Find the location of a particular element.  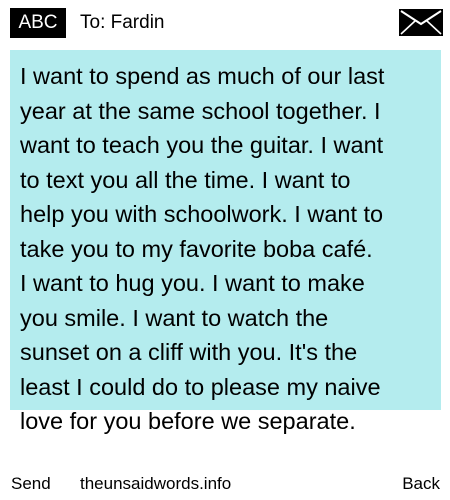

back-button: Back is located at coordinates (421, 484).